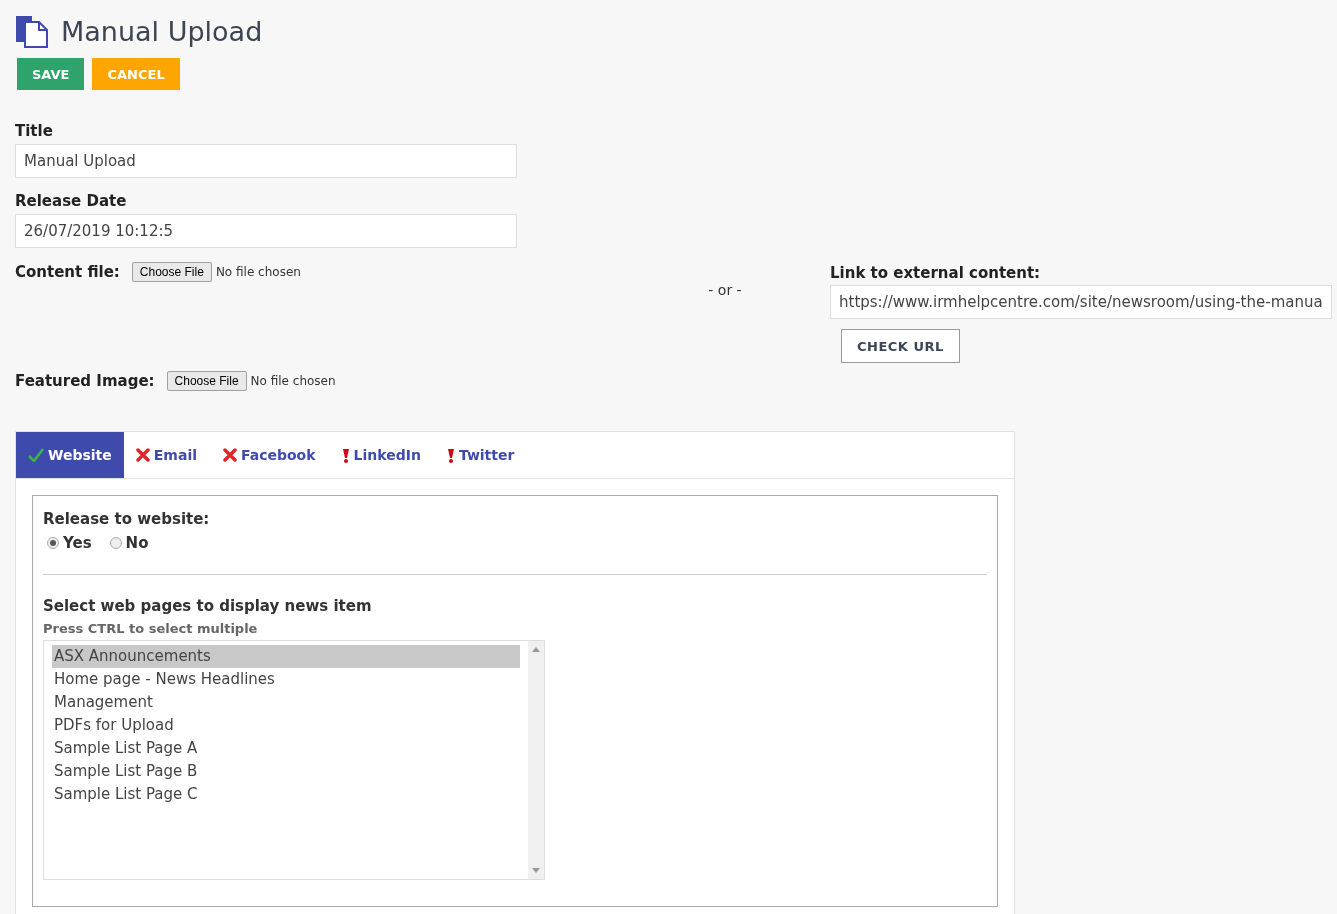 This screenshot has height=914, width=1337. Describe the element at coordinates (127, 519) in the screenshot. I see `section-label: Release to website:` at that location.